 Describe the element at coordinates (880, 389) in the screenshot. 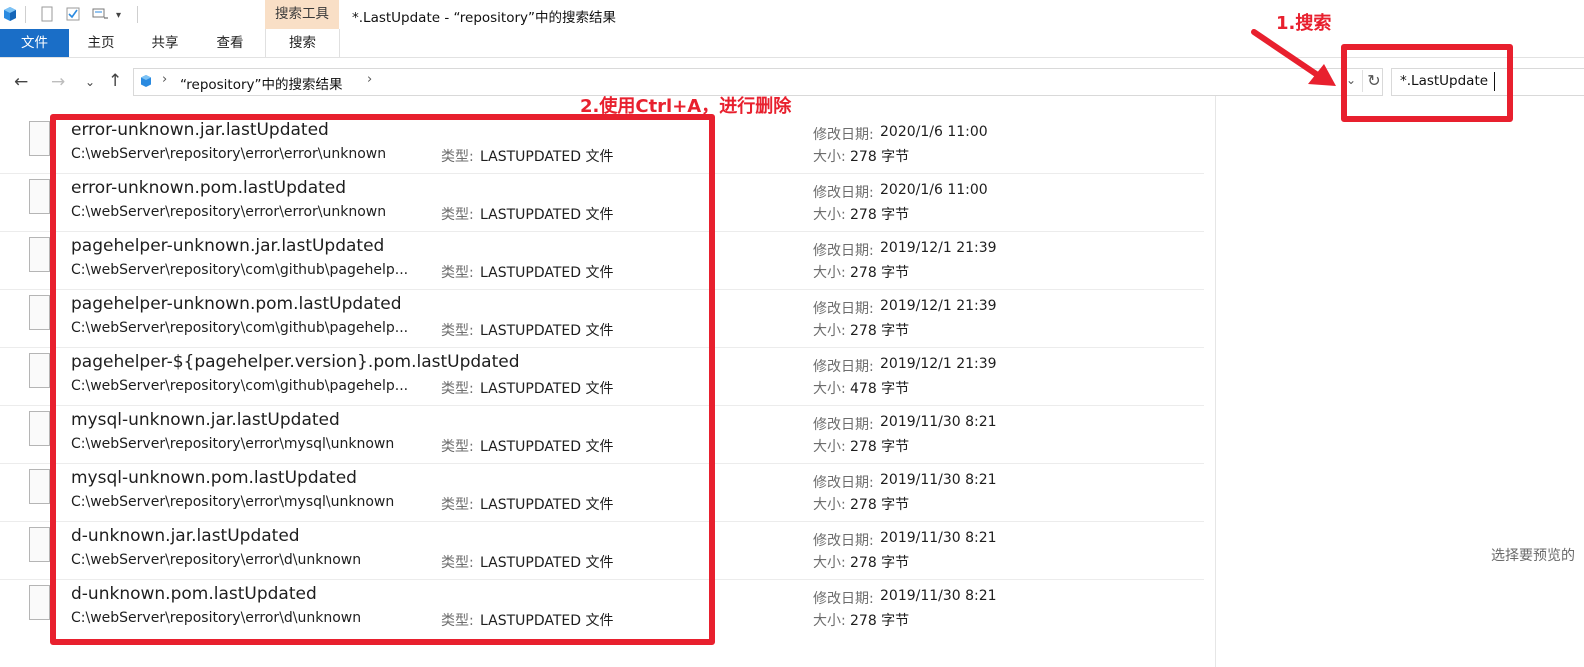

I see `file-size: 478 字节` at that location.